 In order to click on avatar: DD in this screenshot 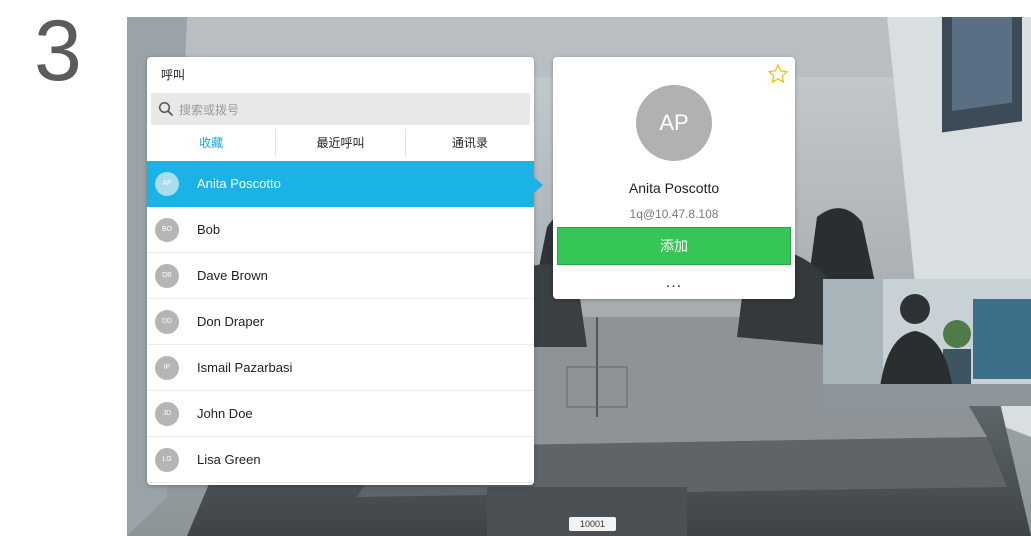, I will do `click(167, 322)`.